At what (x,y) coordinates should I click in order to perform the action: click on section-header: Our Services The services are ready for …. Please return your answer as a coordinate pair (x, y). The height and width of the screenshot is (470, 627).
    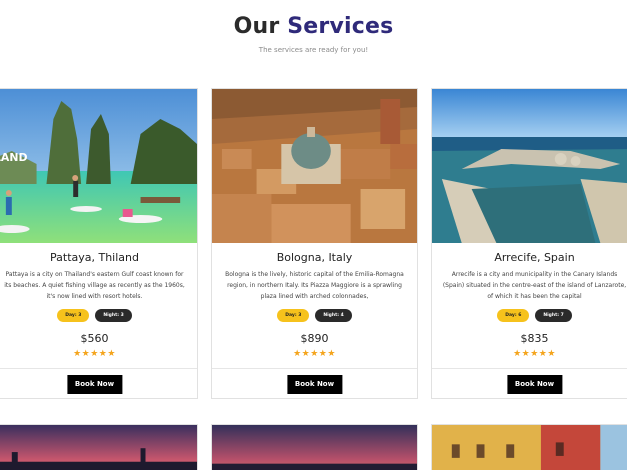
    Looking at the image, I should click on (313, 34).